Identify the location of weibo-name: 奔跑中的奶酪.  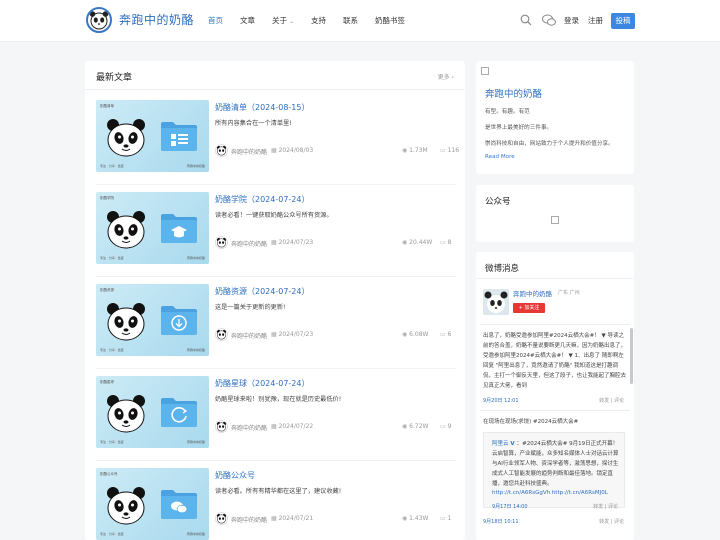
(532, 293).